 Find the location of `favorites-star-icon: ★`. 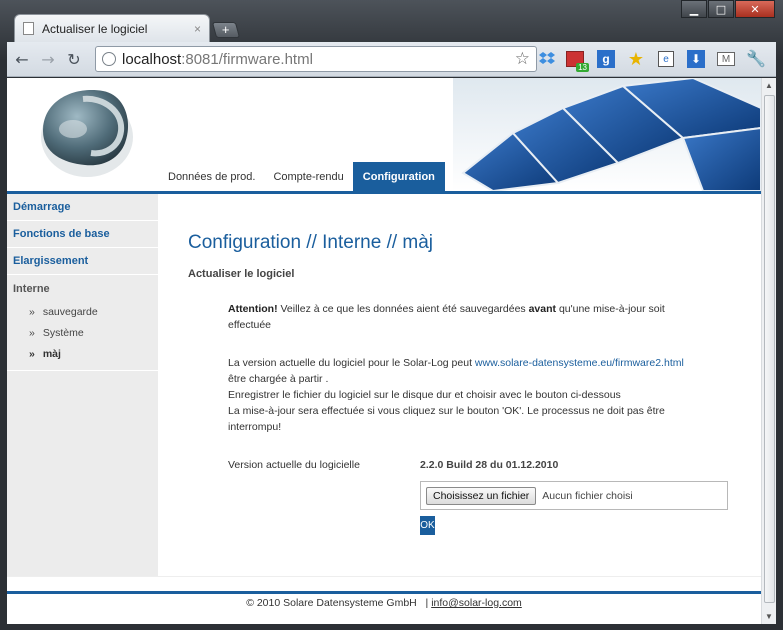

favorites-star-icon: ★ is located at coordinates (636, 59).